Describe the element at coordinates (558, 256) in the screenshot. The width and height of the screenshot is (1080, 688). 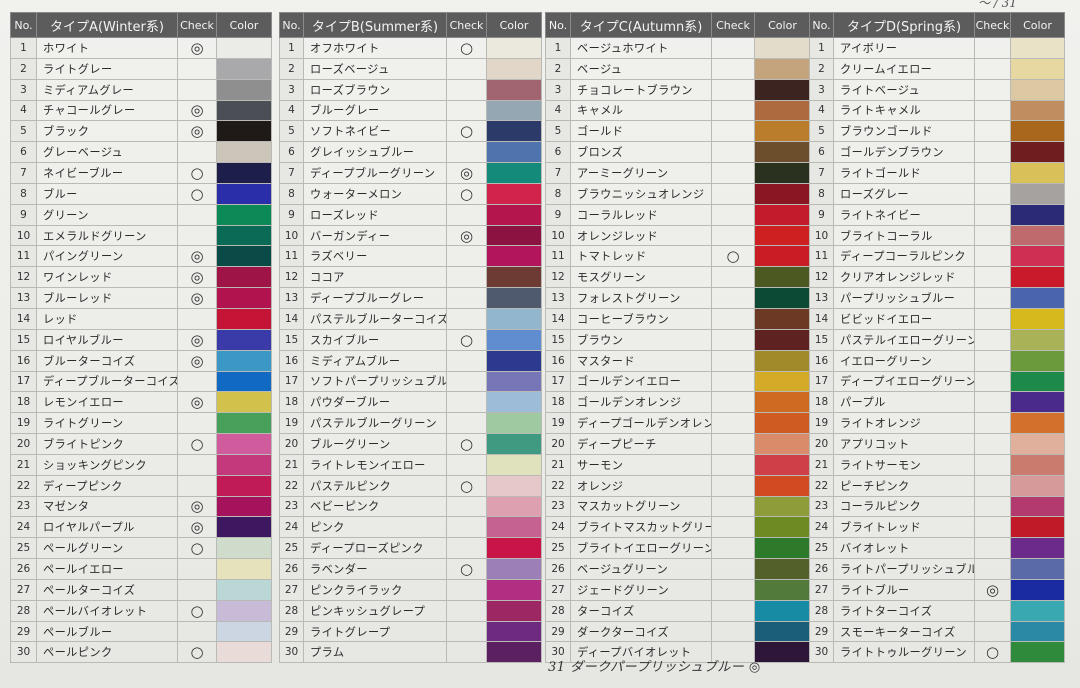
I see `row-number: 11` at that location.